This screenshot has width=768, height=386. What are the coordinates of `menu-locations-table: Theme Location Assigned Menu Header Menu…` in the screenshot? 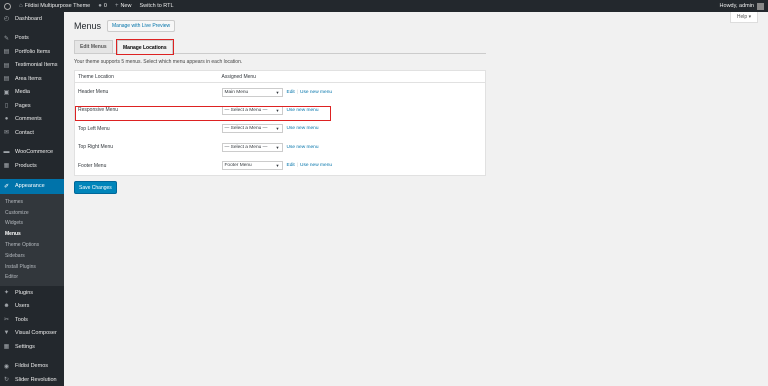 It's located at (280, 123).